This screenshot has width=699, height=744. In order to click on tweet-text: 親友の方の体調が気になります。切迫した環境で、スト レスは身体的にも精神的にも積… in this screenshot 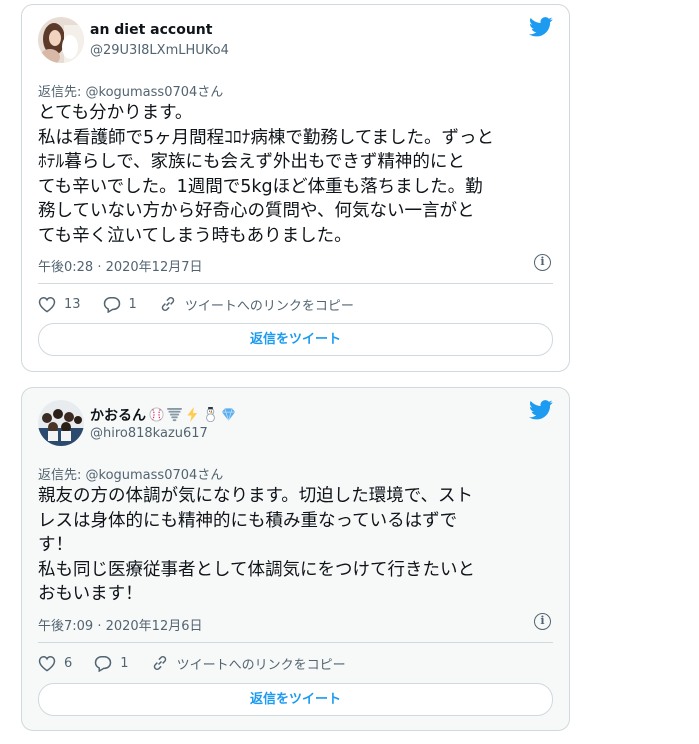, I will do `click(256, 545)`.